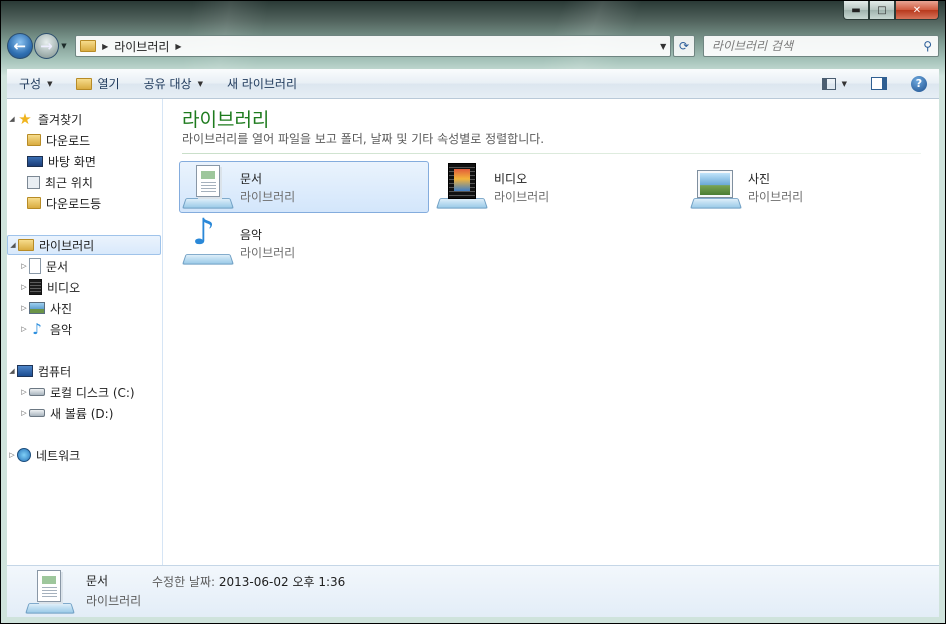  Describe the element at coordinates (262, 84) in the screenshot. I see `new-library-button: 새 라이브러리` at that location.